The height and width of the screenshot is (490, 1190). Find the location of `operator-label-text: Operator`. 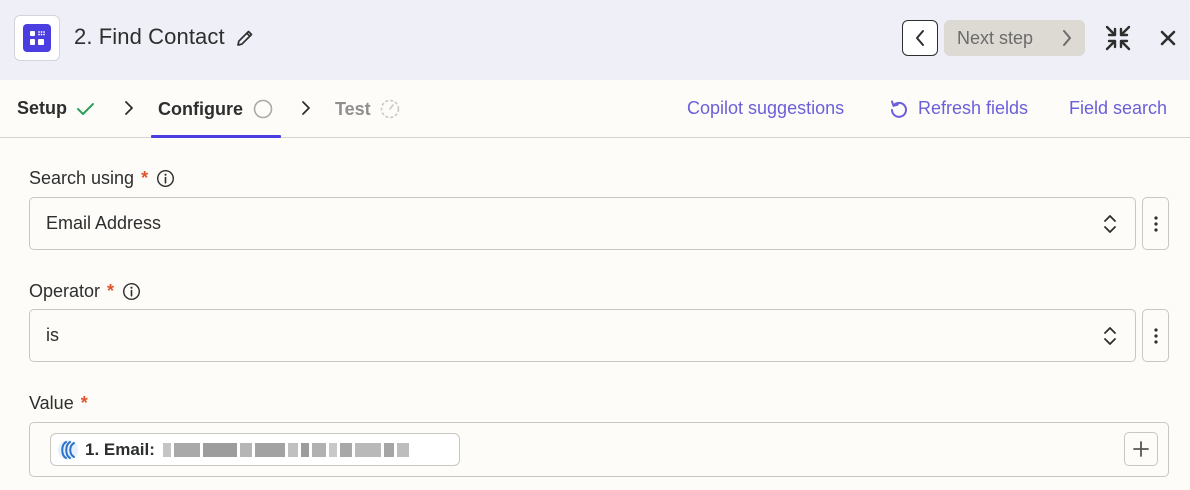

operator-label-text: Operator is located at coordinates (65, 291).